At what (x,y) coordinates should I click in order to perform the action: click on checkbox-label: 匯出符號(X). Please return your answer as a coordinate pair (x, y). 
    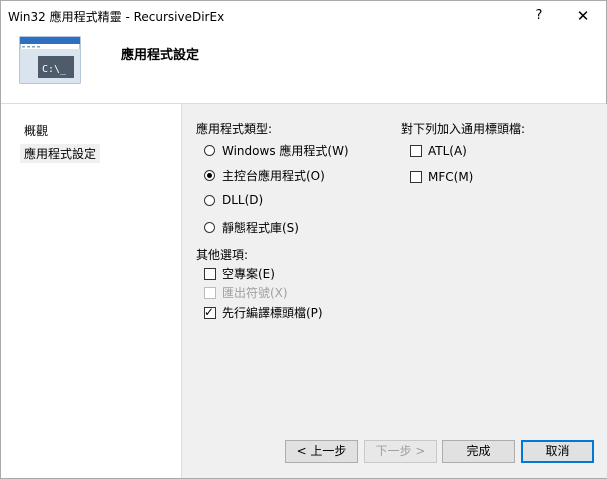
    Looking at the image, I should click on (255, 293).